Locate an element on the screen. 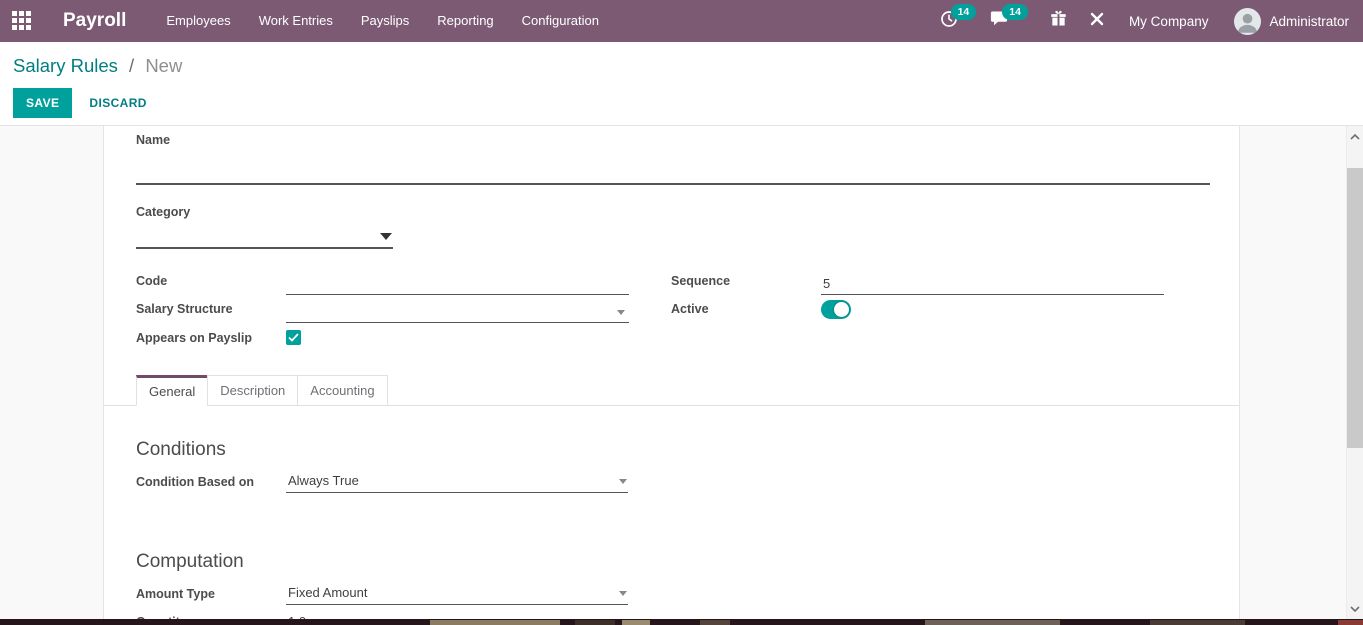  scroll-down-arrow-icon is located at coordinates (1355, 609).